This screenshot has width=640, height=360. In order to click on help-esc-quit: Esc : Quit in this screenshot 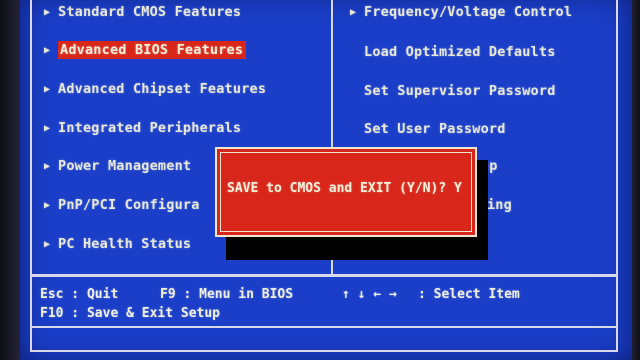, I will do `click(79, 294)`.